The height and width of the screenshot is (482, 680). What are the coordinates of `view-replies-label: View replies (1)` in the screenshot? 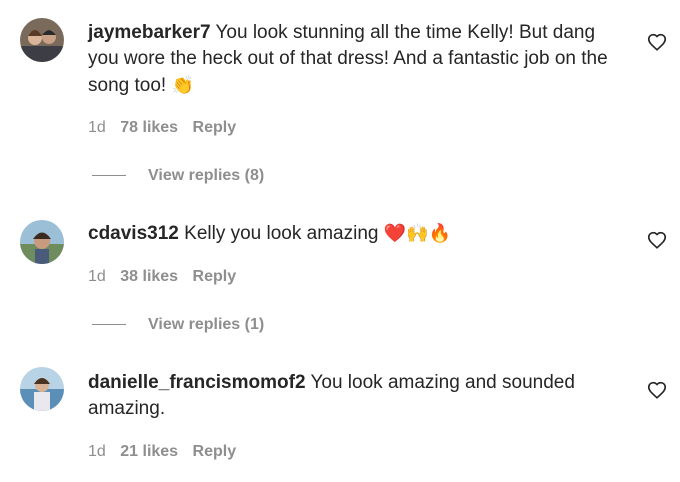 It's located at (206, 324).